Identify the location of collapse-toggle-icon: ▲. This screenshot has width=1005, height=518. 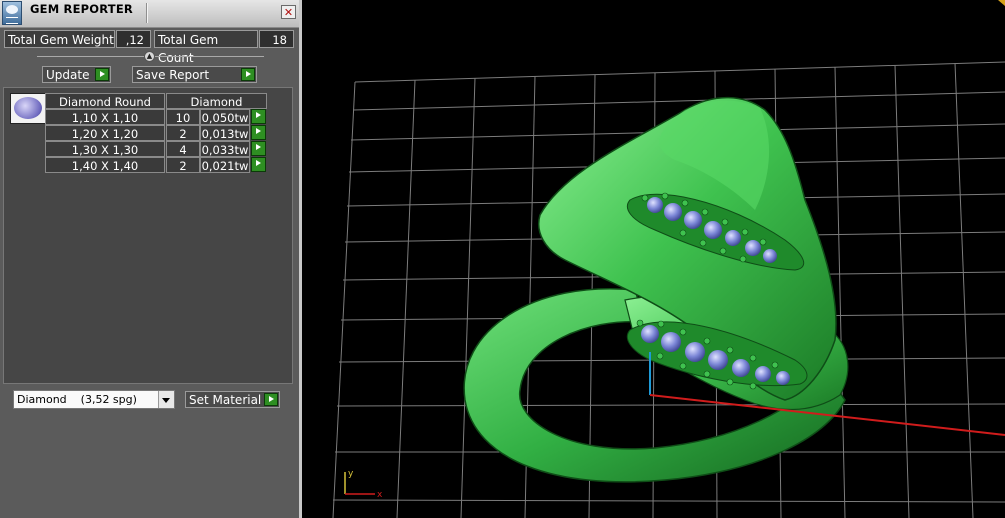
(149, 56).